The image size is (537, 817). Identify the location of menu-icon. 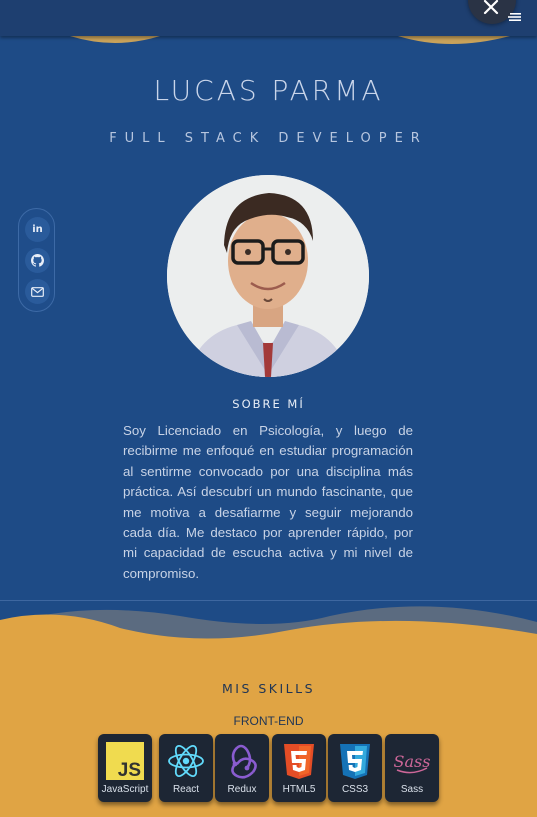
(515, 17).